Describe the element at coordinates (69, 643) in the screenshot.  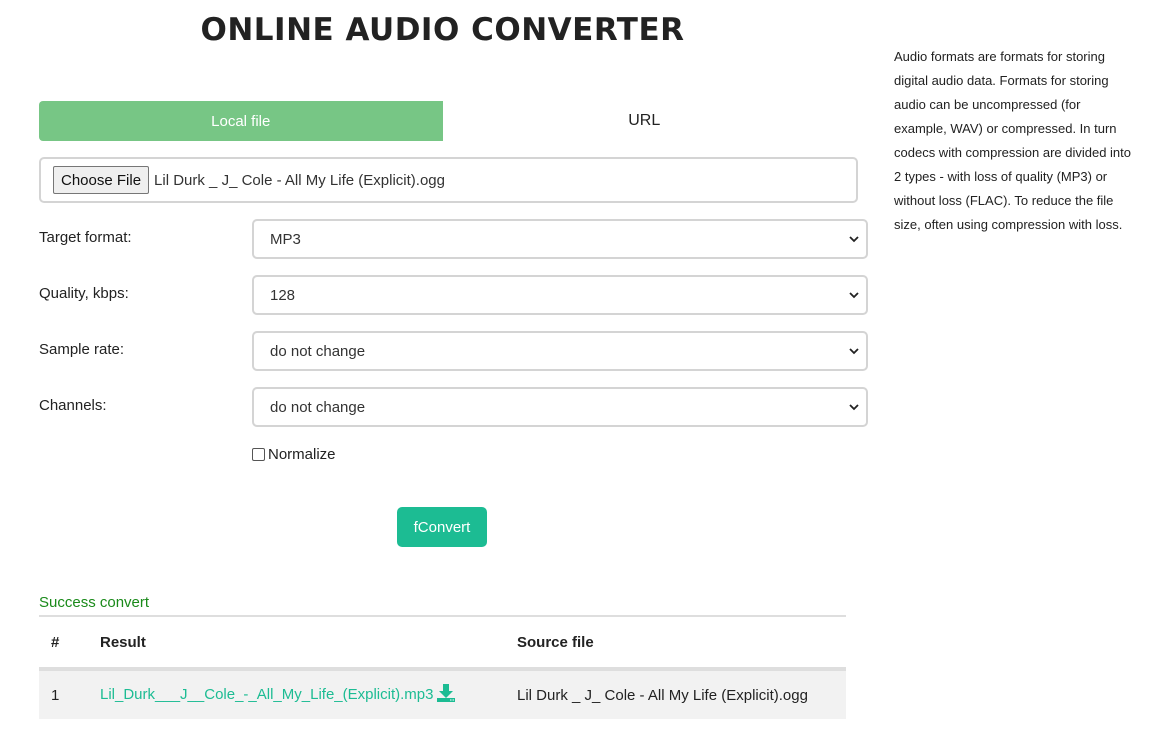
I see `column-header-number: #` at that location.